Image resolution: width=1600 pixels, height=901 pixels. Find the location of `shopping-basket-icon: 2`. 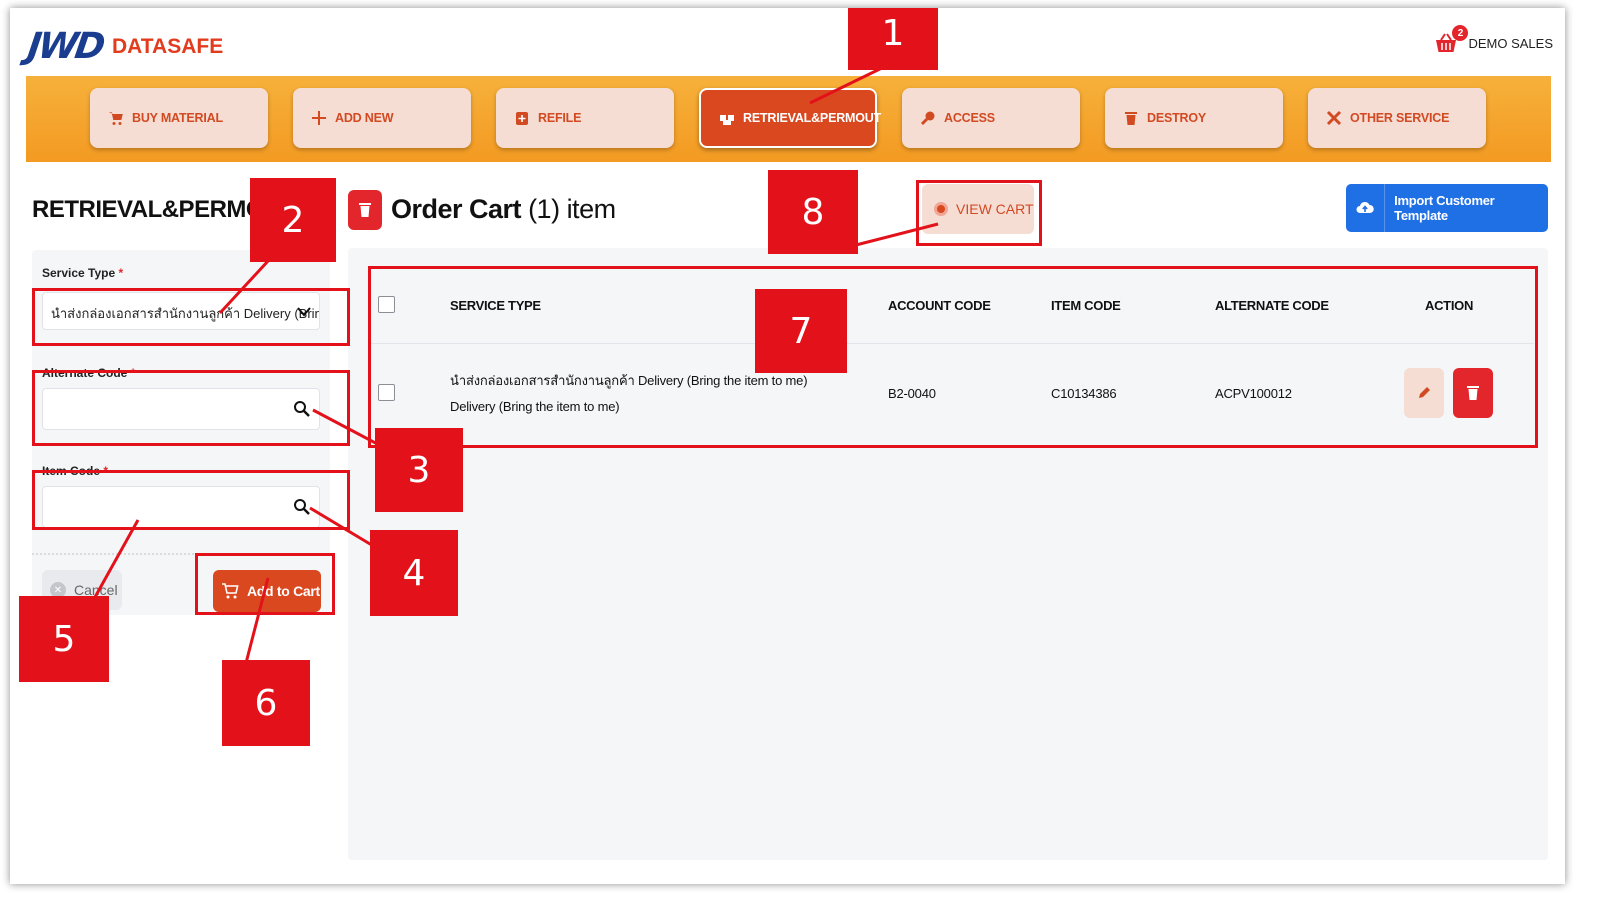

shopping-basket-icon: 2 is located at coordinates (1451, 39).